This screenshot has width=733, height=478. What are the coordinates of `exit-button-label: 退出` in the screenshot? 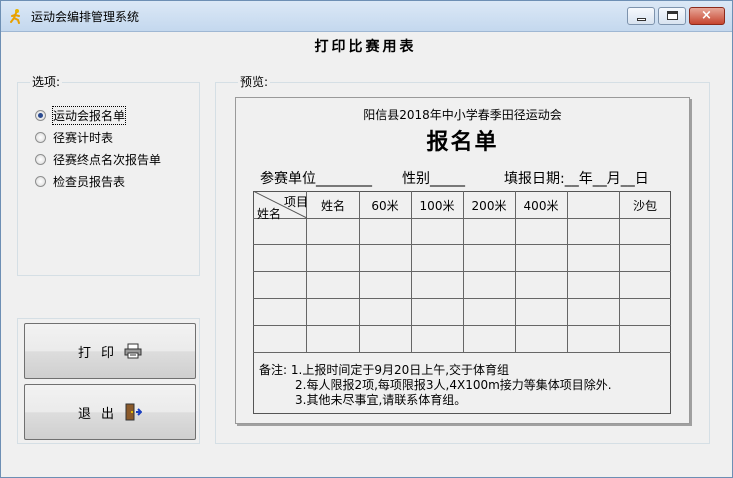 It's located at (100, 414).